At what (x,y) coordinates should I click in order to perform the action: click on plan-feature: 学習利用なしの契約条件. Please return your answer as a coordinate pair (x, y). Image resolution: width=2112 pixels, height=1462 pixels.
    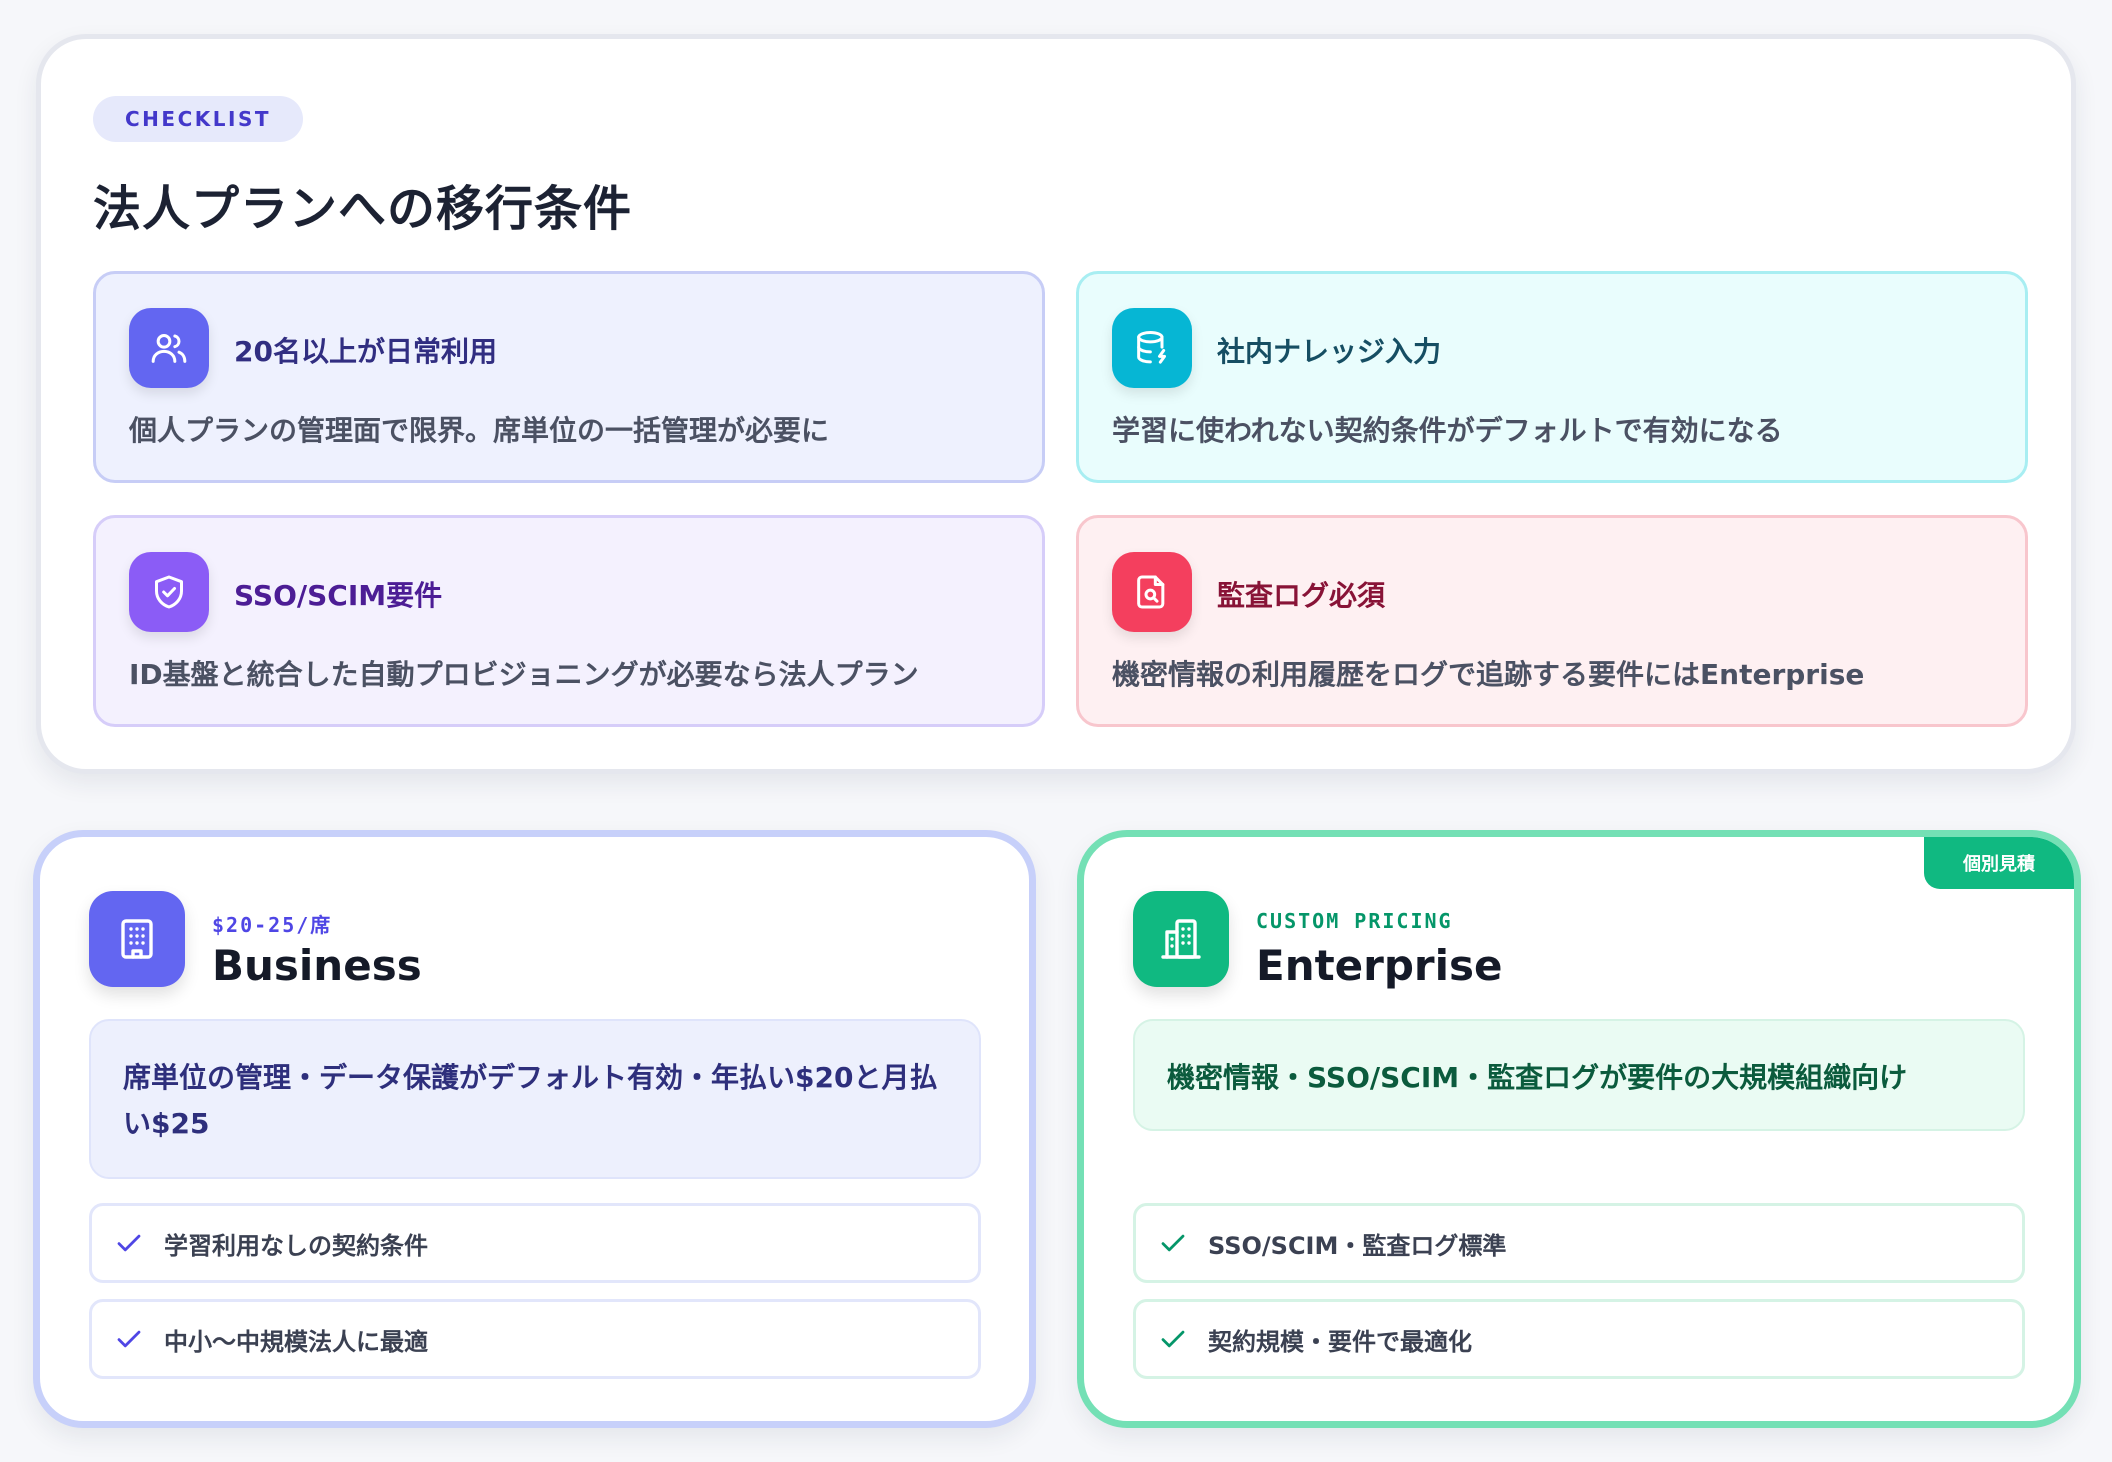
    Looking at the image, I should click on (535, 1243).